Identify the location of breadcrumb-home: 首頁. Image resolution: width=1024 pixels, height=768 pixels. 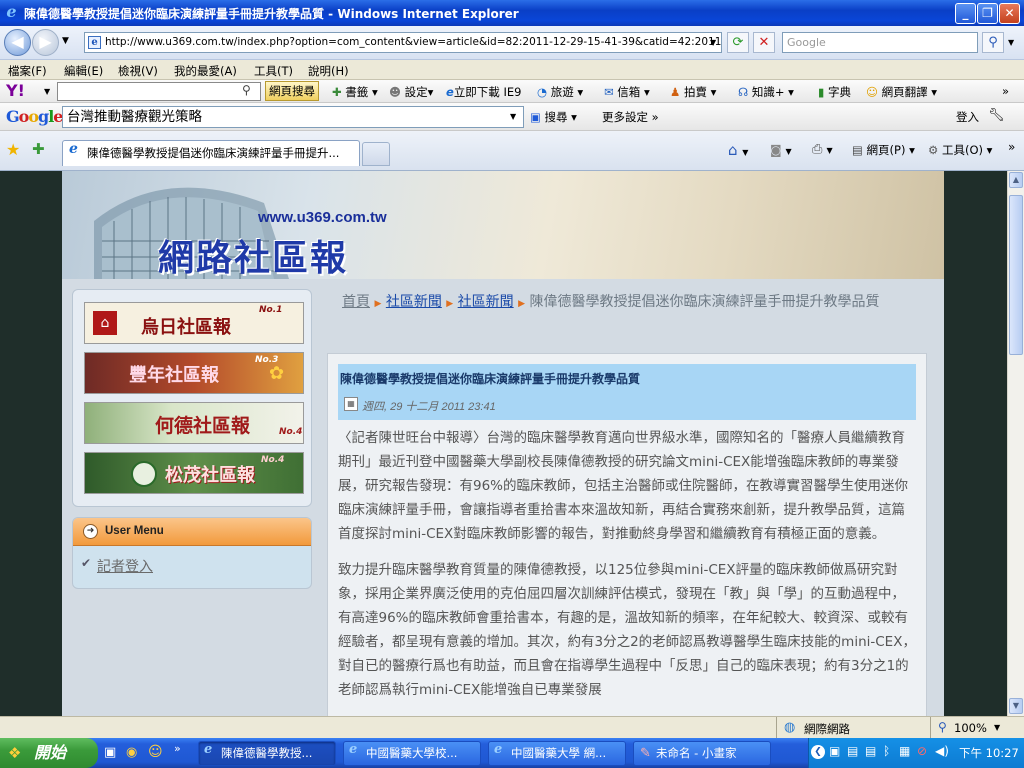
(356, 302).